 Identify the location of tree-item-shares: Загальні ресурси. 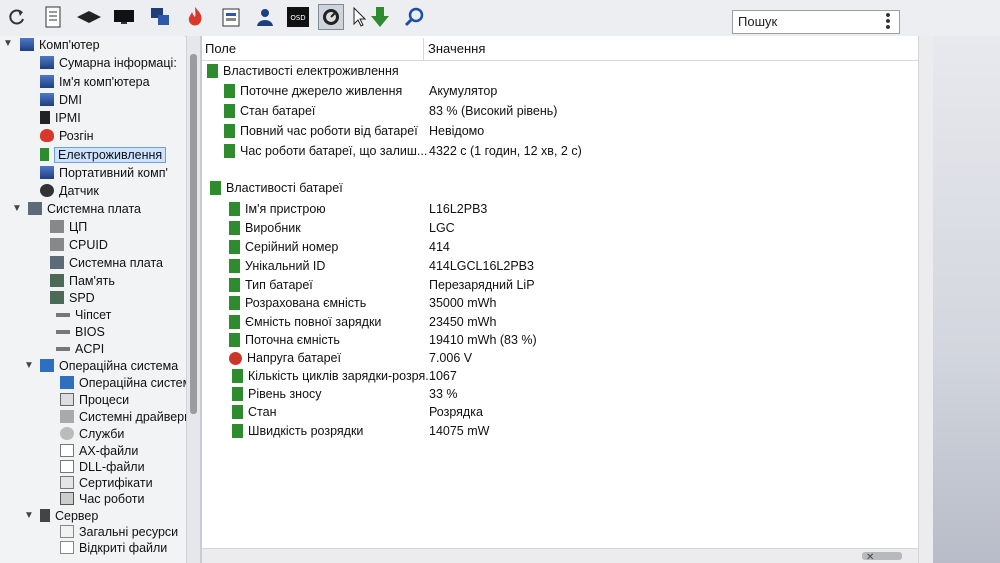
(119, 531).